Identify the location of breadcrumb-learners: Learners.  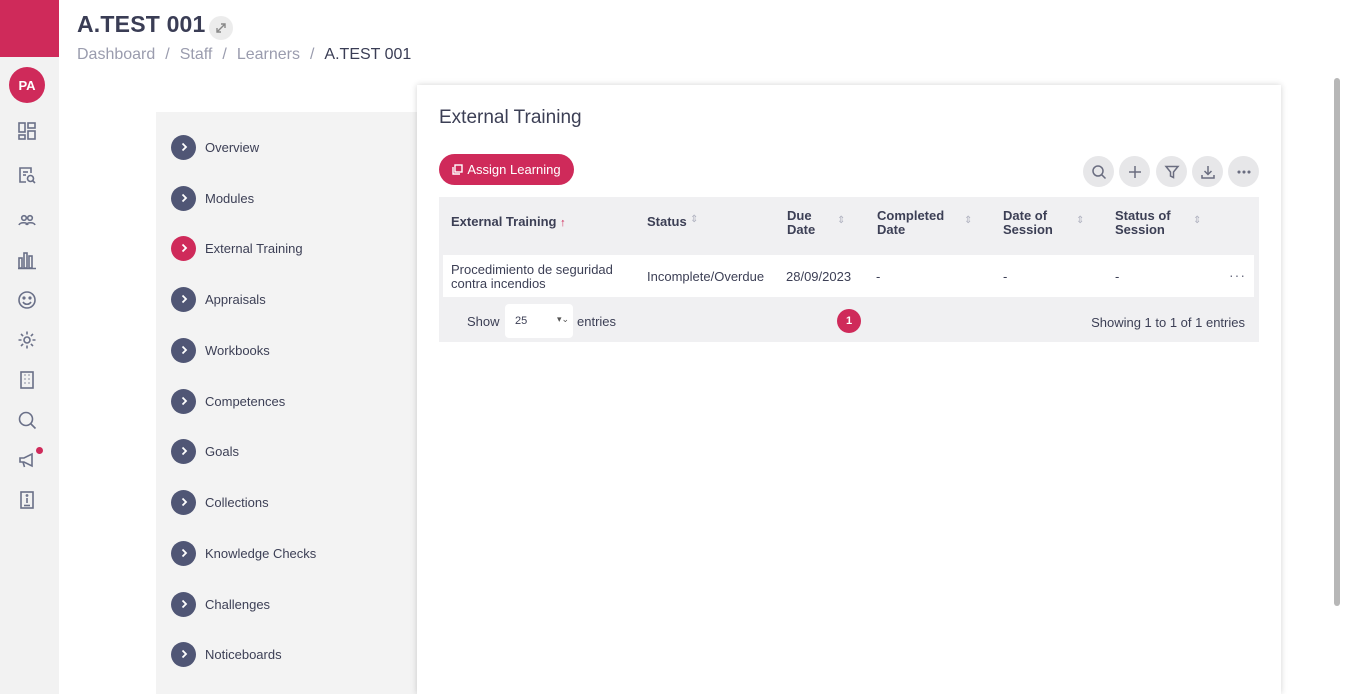
(268, 55).